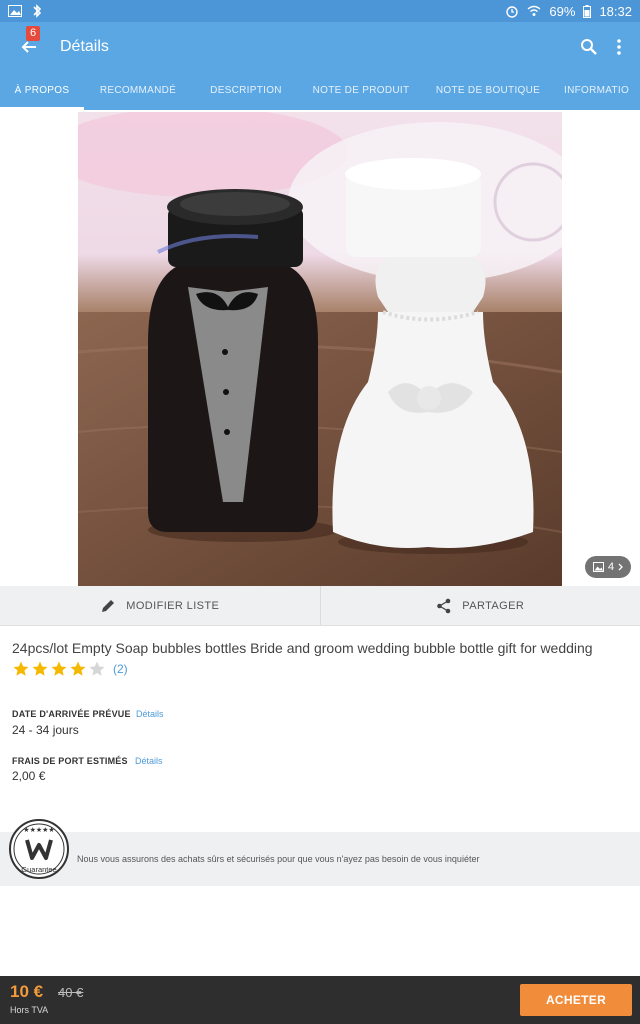 This screenshot has width=640, height=1024. Describe the element at coordinates (33, 33) in the screenshot. I see `notification-badge: 6` at that location.